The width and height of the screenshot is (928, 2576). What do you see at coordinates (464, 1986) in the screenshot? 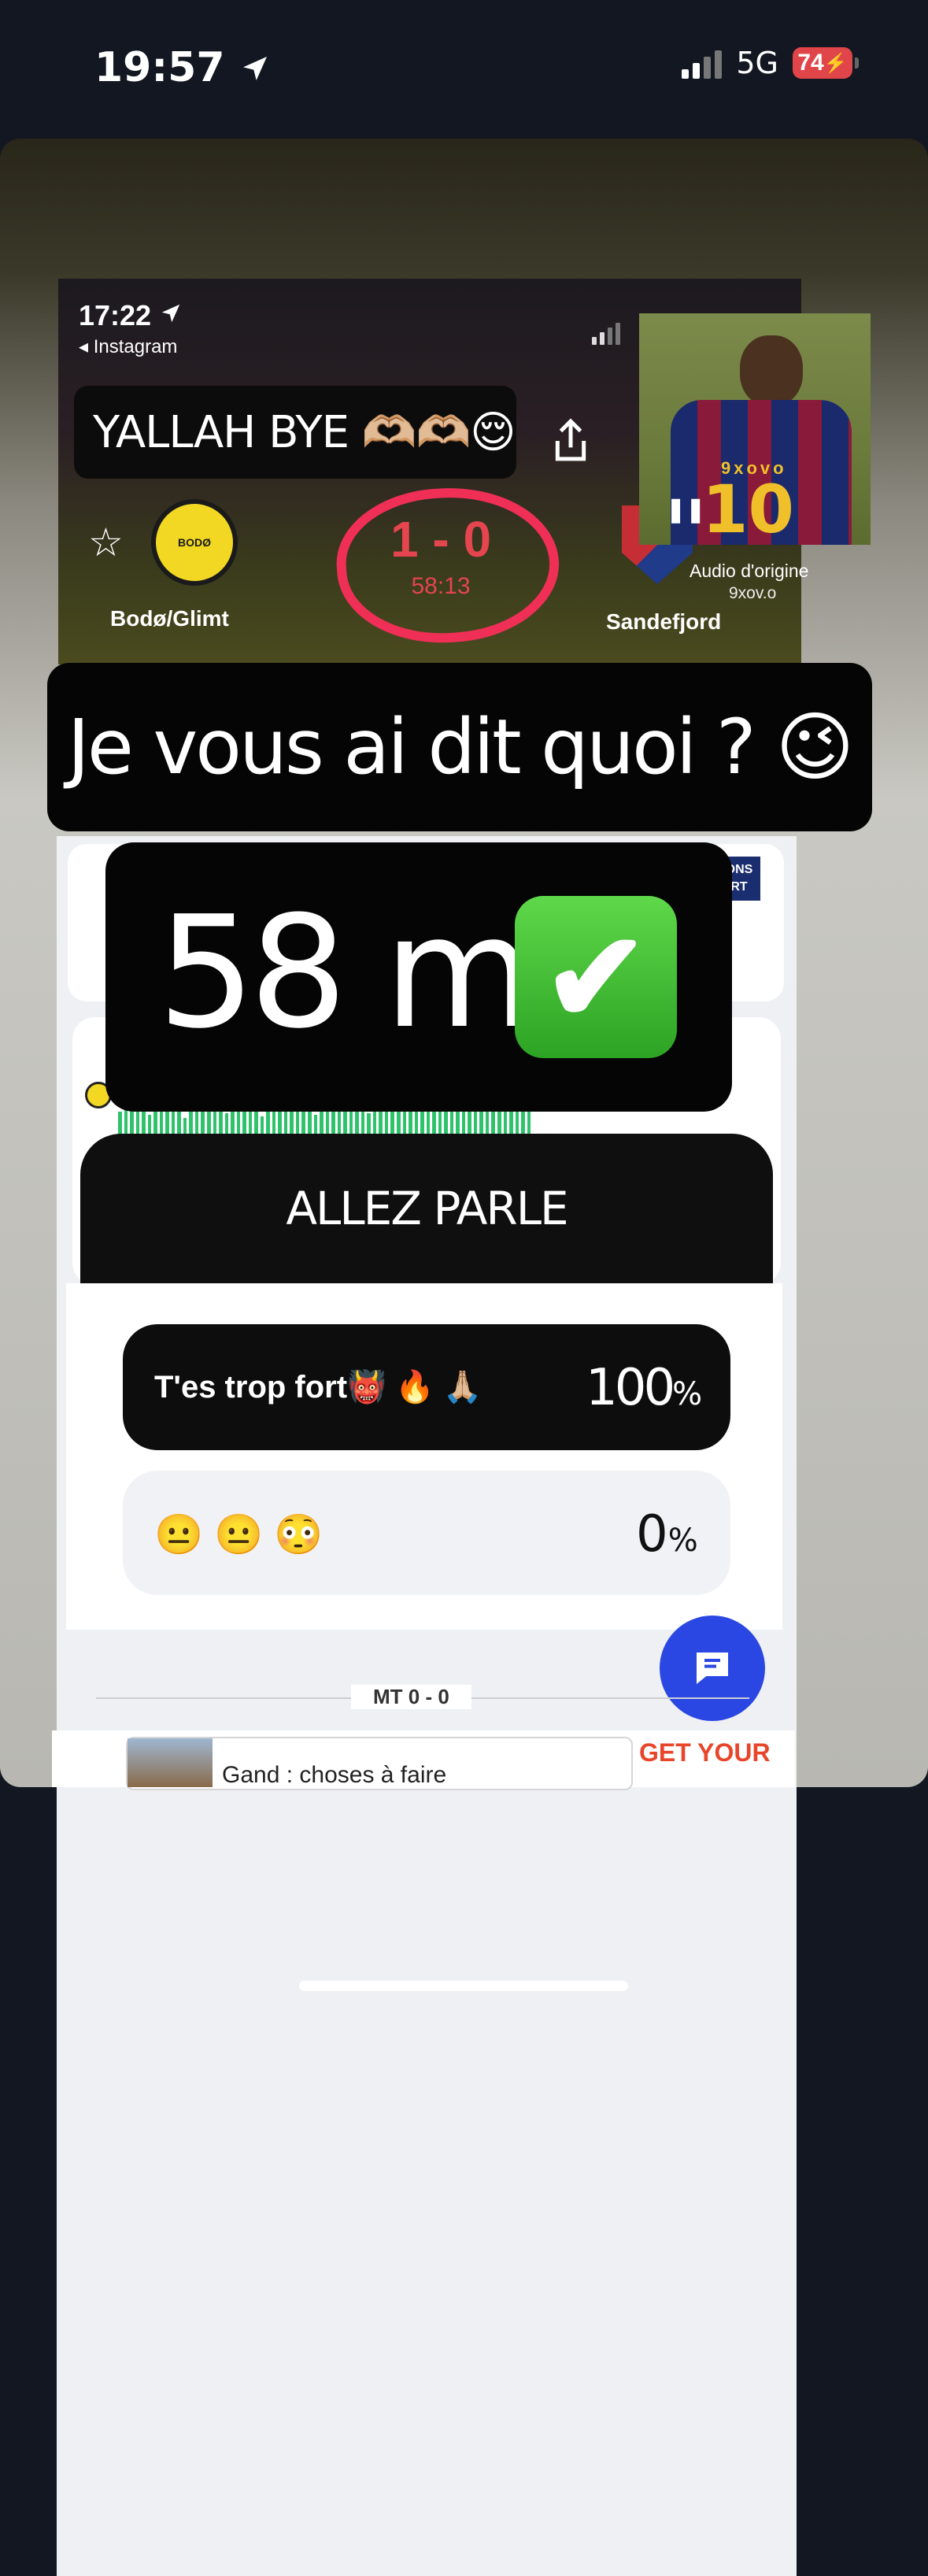
I see `home-indicator` at bounding box center [464, 1986].